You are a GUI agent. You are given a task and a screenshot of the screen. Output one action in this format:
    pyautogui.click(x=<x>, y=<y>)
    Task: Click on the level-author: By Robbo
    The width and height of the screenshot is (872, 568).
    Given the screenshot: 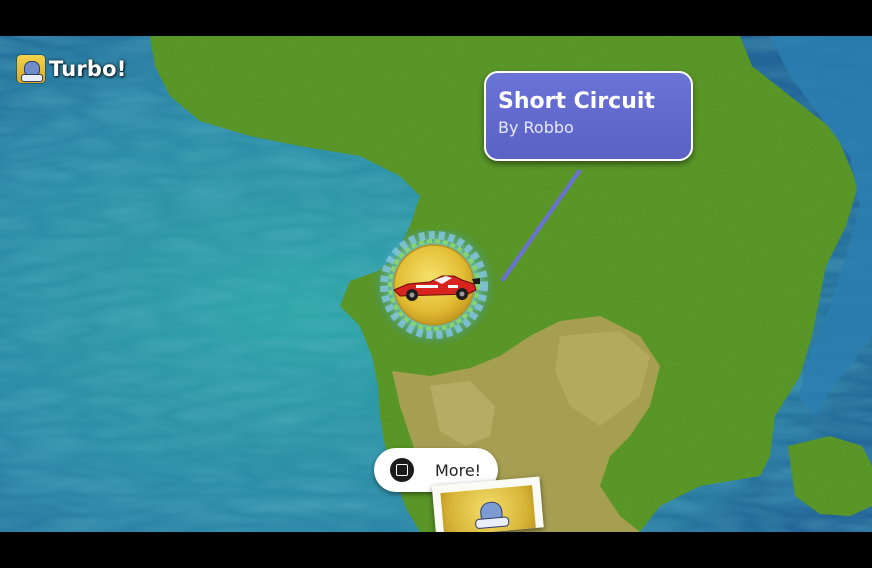 What is the action you would take?
    pyautogui.click(x=536, y=127)
    